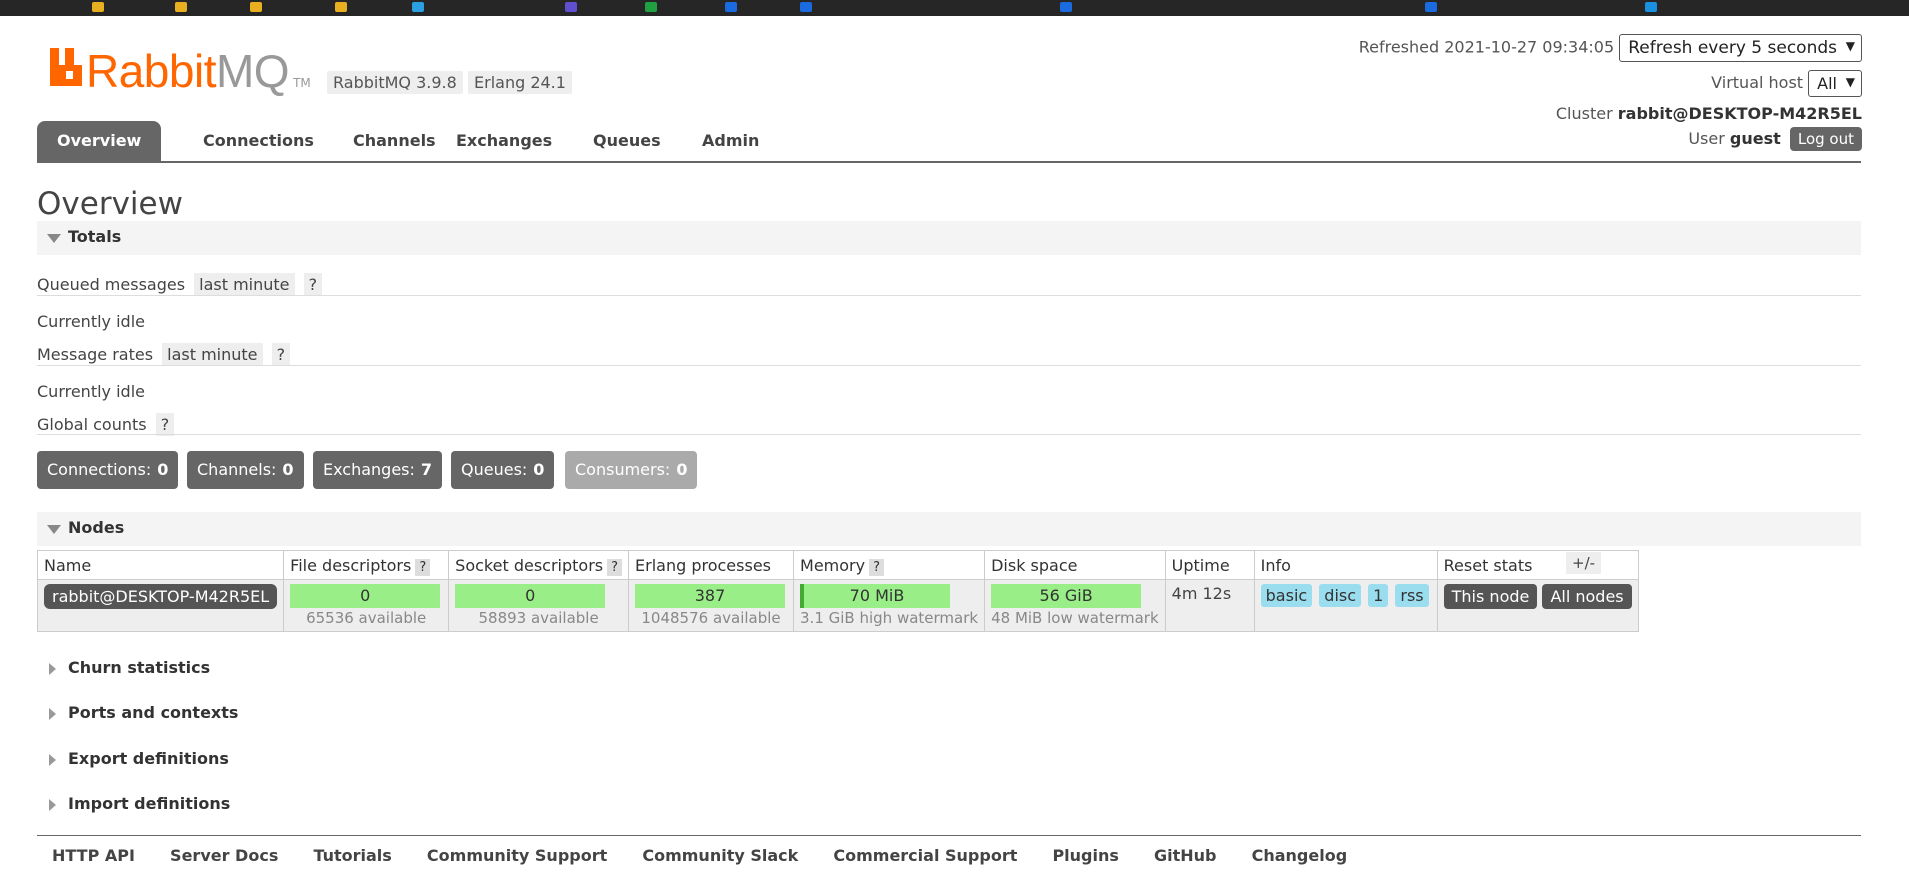 Image resolution: width=1909 pixels, height=890 pixels. What do you see at coordinates (530, 596) in the screenshot?
I see `sd-bar: 0` at bounding box center [530, 596].